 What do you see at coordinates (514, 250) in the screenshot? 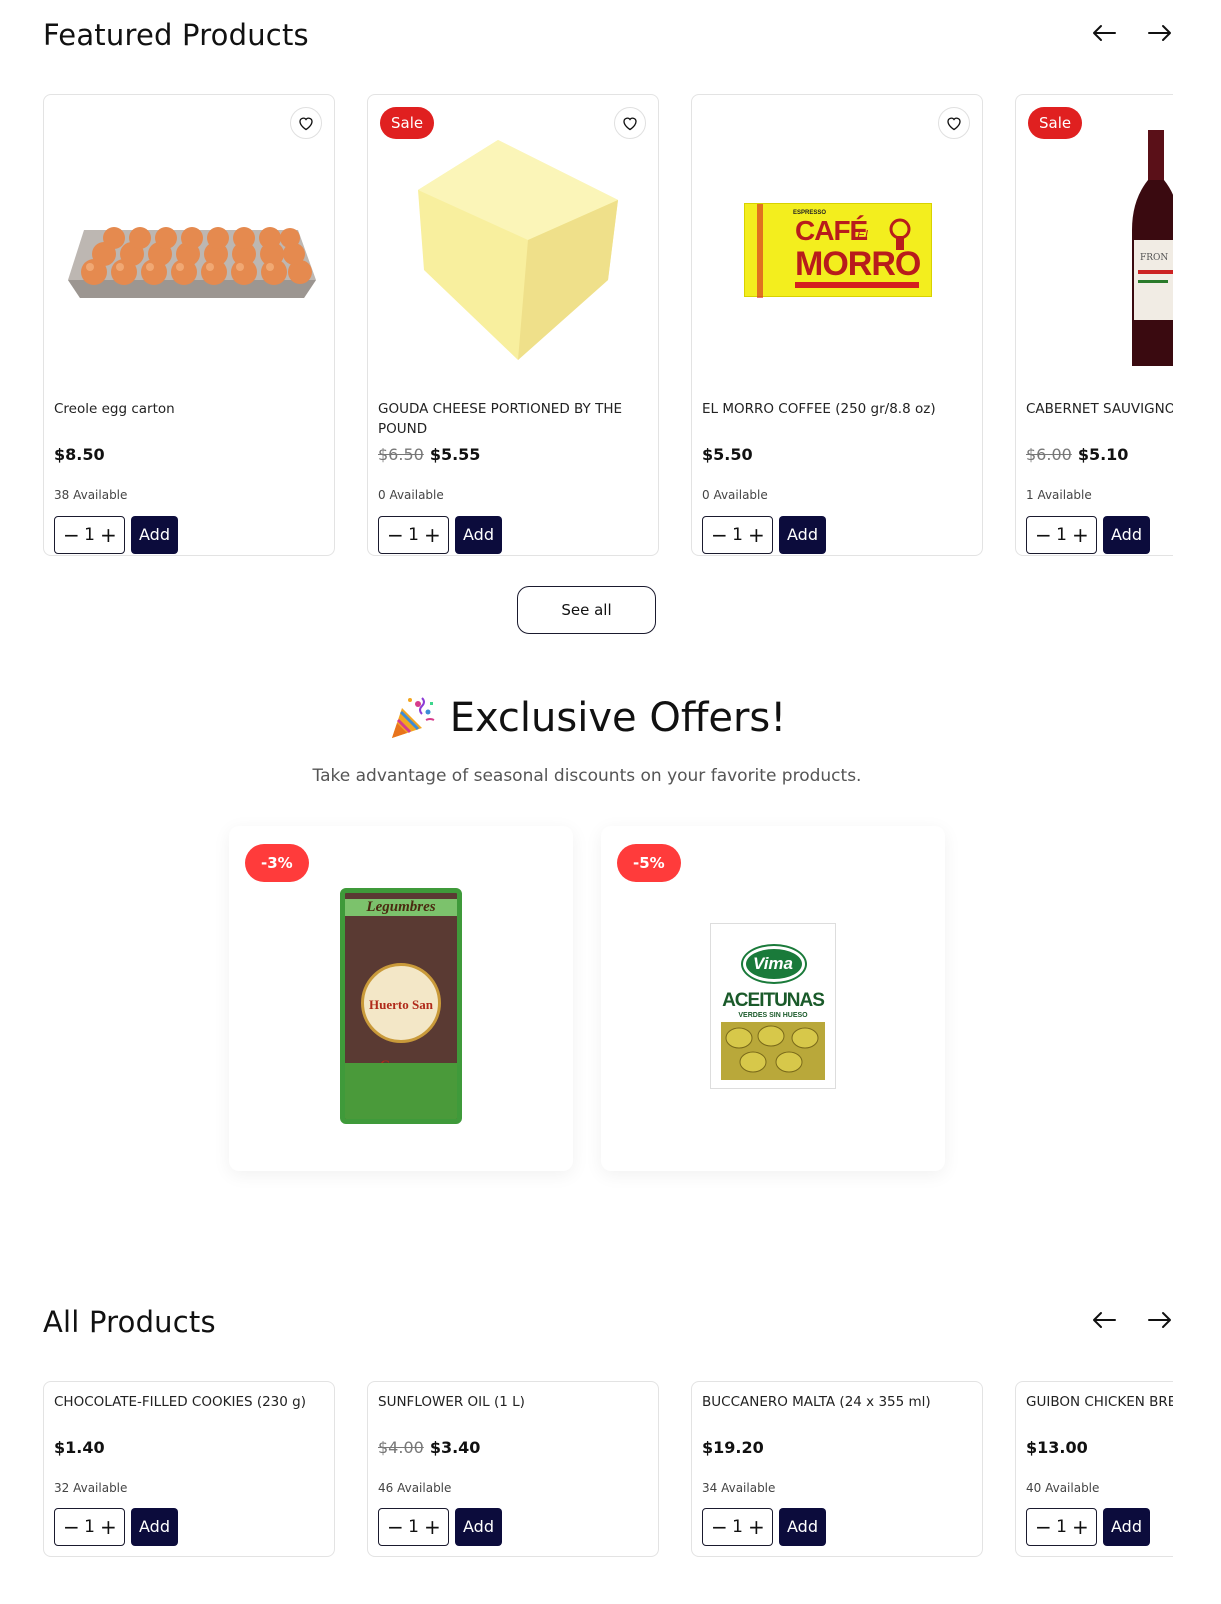
I see `product-image-cheese` at bounding box center [514, 250].